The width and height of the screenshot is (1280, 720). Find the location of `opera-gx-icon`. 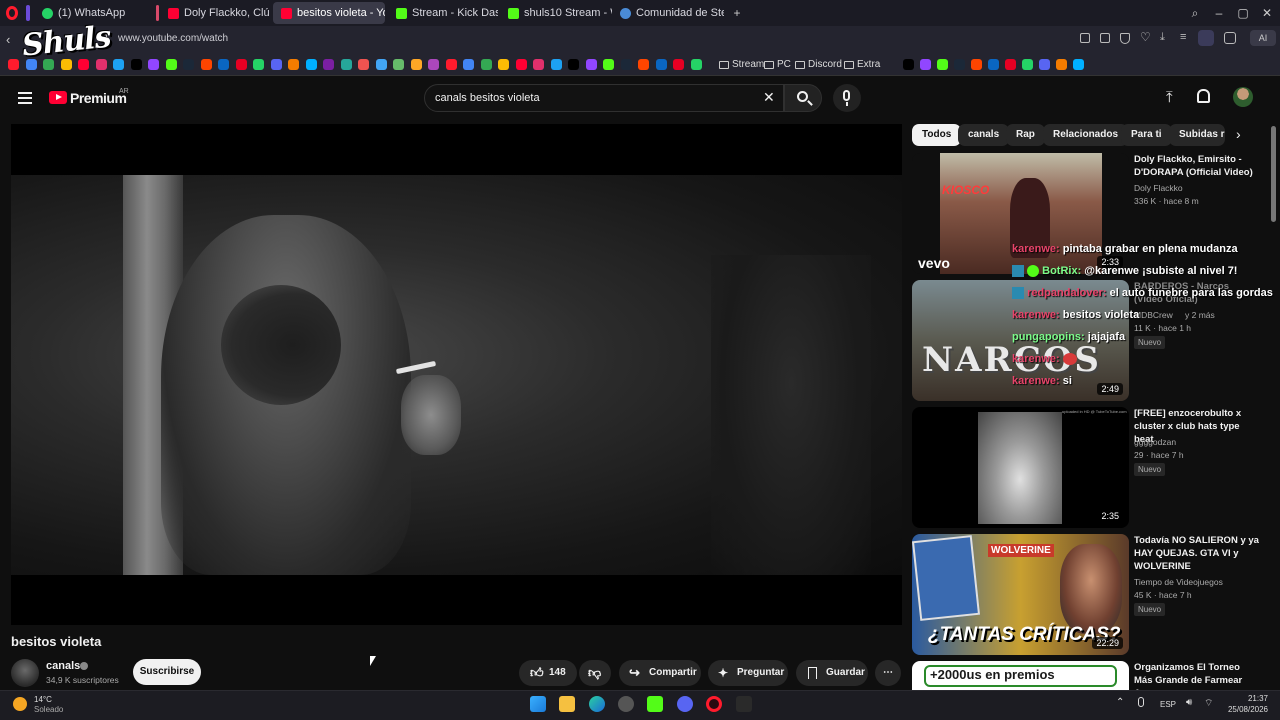

opera-gx-icon is located at coordinates (714, 704).